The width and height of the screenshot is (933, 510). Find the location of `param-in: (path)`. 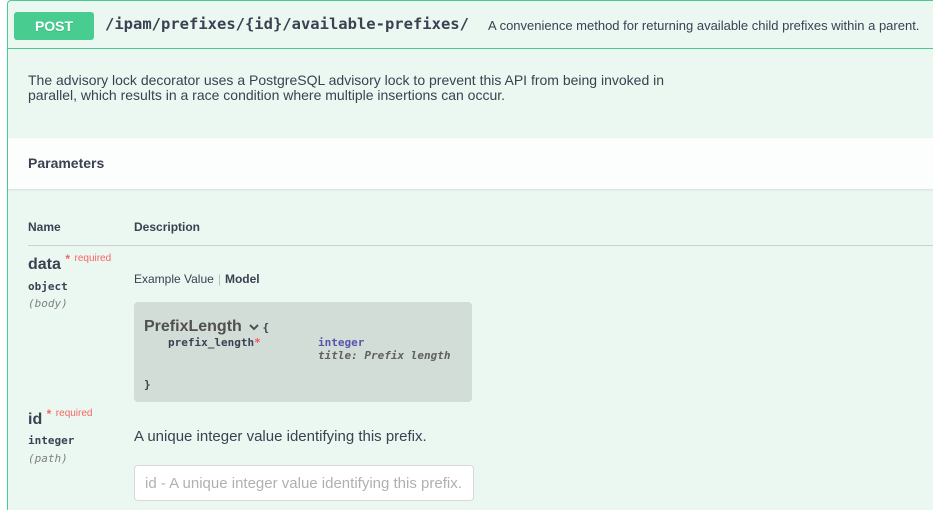

param-in: (path) is located at coordinates (48, 458).